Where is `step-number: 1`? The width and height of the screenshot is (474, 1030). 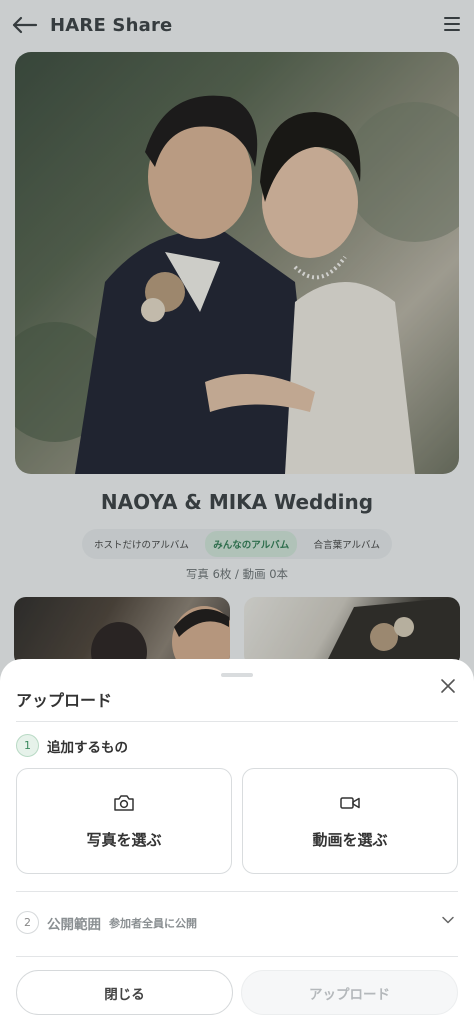
step-number: 1 is located at coordinates (27, 745).